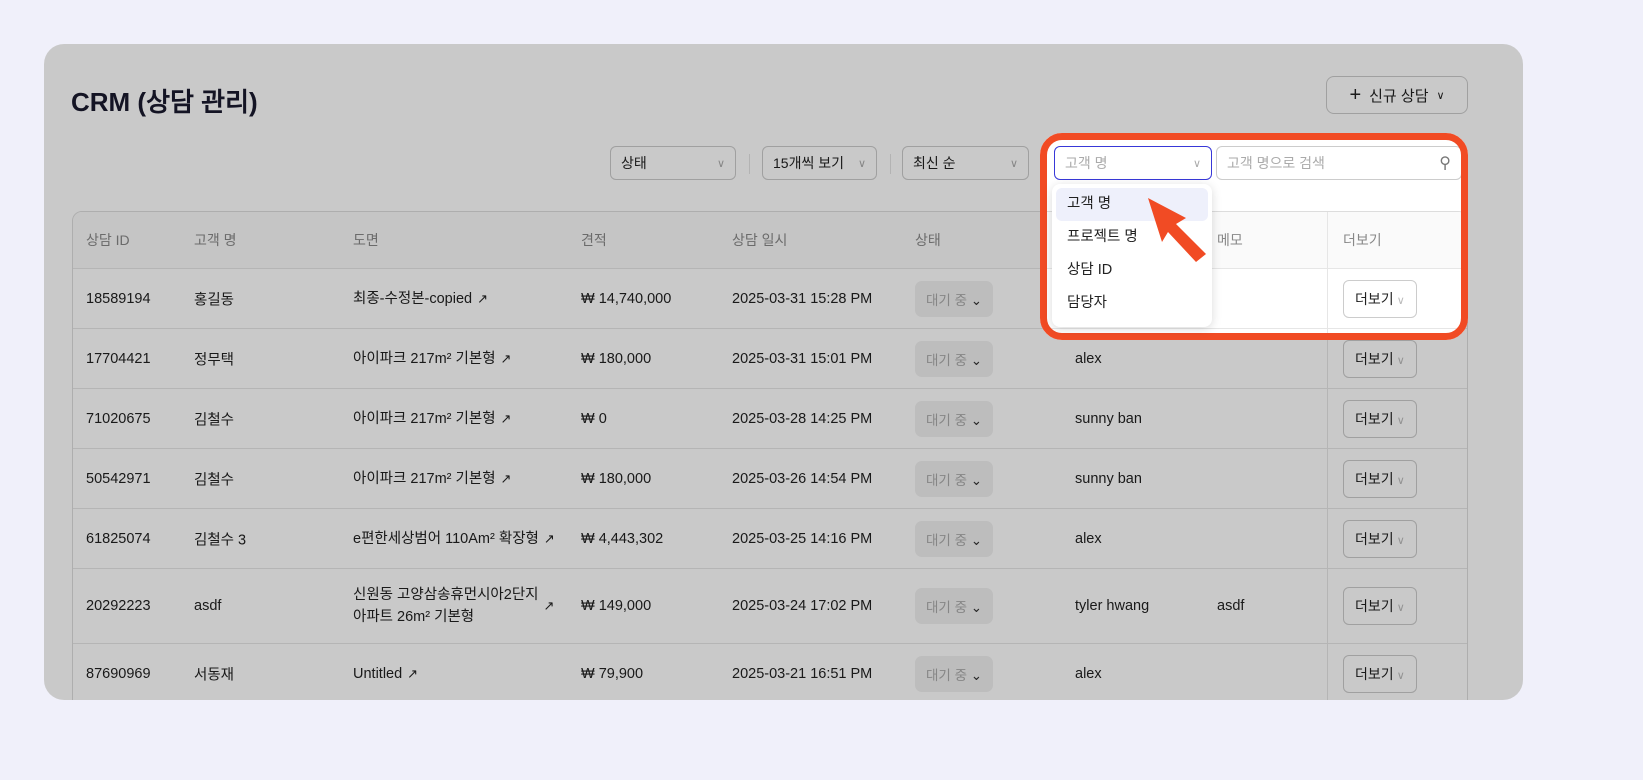 This screenshot has height=780, width=1643. What do you see at coordinates (626, 298) in the screenshot?
I see `cell-estimate: ₩ 14,740,000` at bounding box center [626, 298].